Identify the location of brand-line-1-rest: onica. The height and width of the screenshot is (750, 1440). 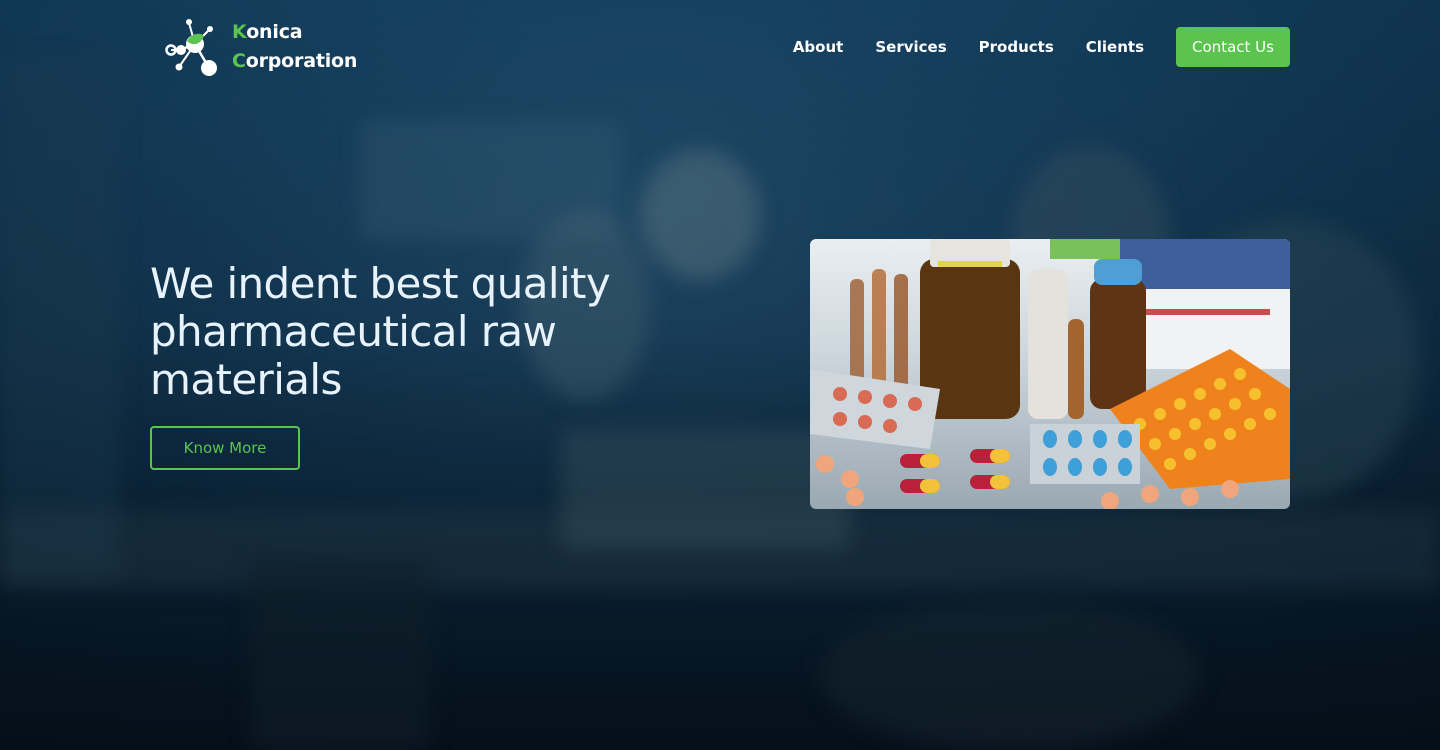
(274, 32).